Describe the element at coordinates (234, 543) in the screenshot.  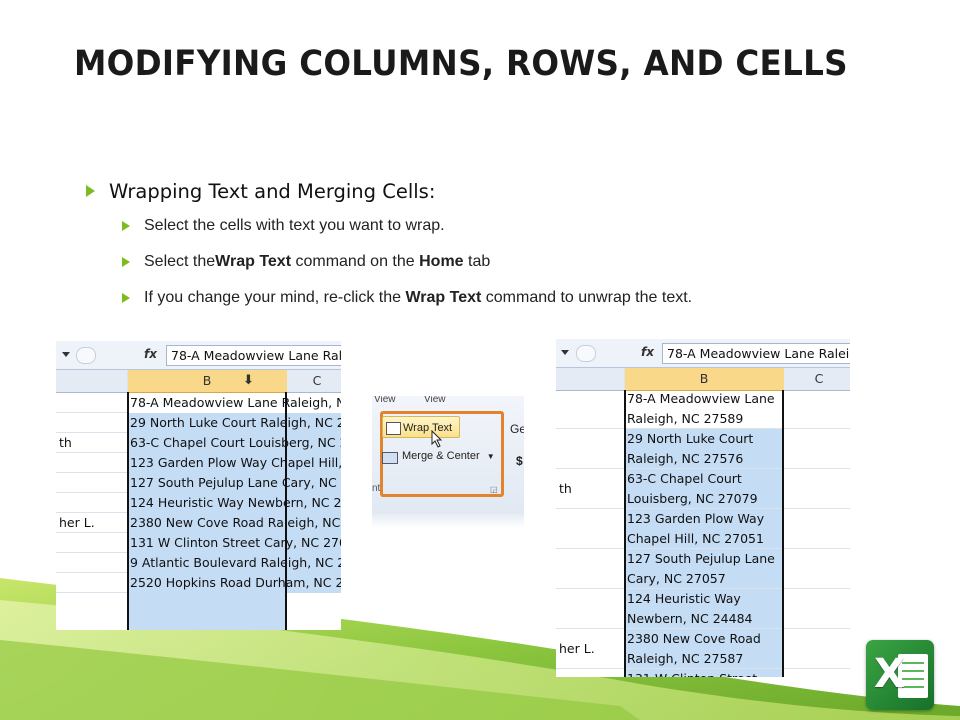
I see `address-cell: 131 W Clinton Street Cary, NC 27056` at that location.